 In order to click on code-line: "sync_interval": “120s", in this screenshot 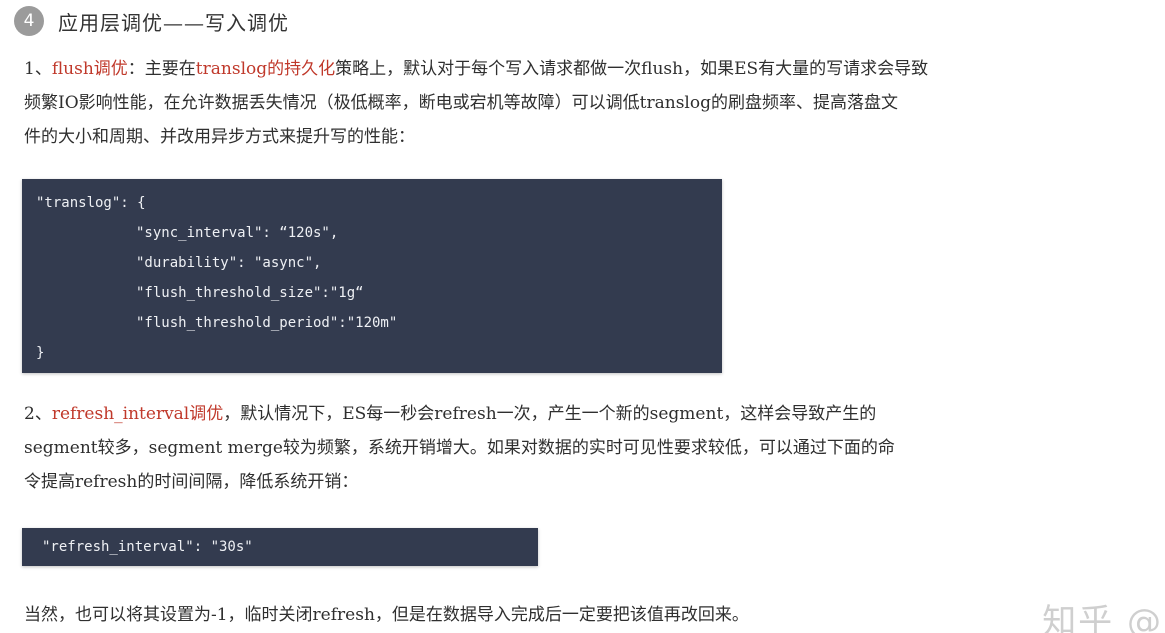, I will do `click(237, 233)`.